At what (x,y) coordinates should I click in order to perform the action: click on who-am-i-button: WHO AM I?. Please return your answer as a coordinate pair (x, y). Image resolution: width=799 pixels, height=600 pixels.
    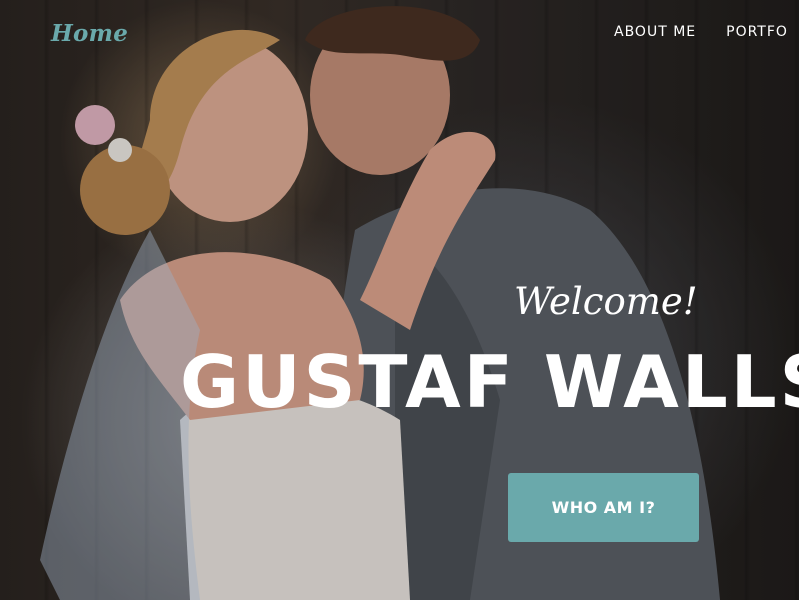
    Looking at the image, I should click on (603, 507).